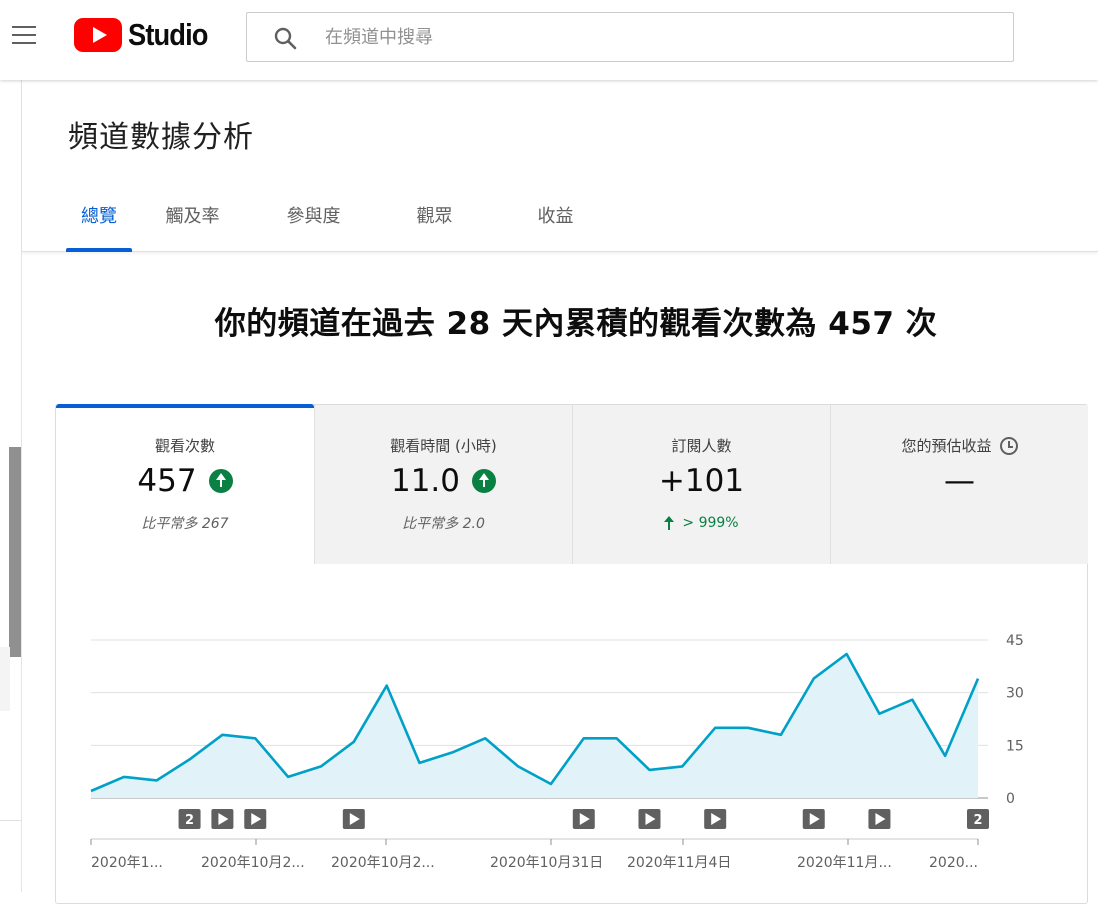 Image resolution: width=1098 pixels, height=904 pixels. Describe the element at coordinates (98, 35) in the screenshot. I see `youtube-play-icon` at that location.